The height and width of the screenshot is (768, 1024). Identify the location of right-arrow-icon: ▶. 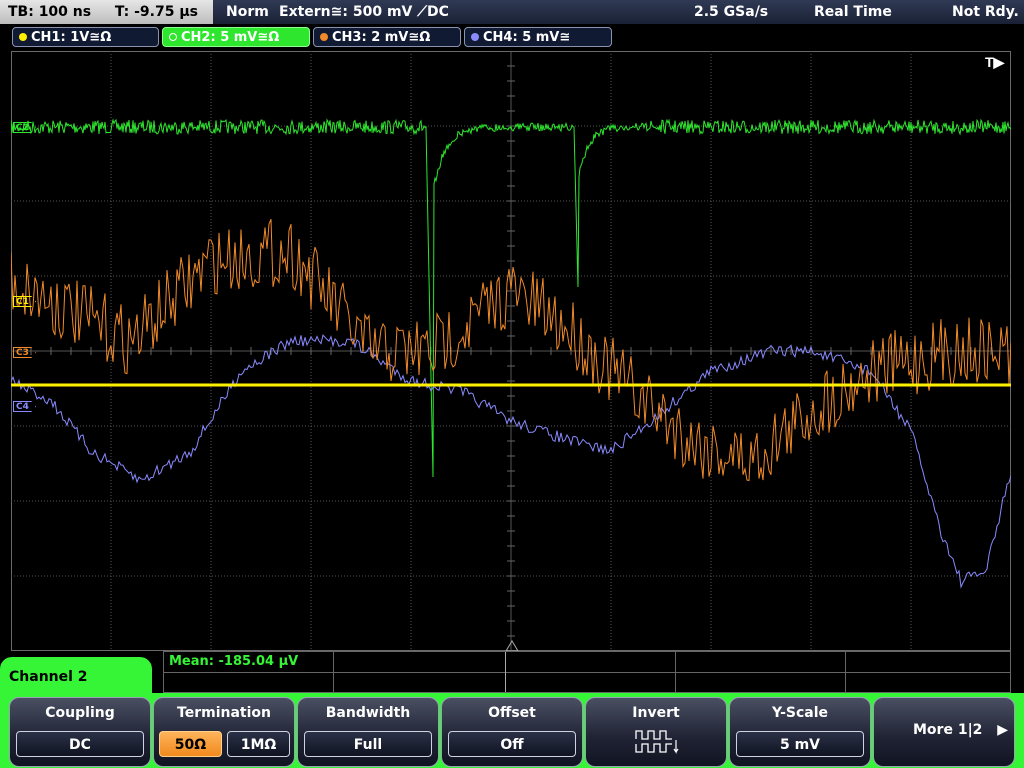
(1002, 730).